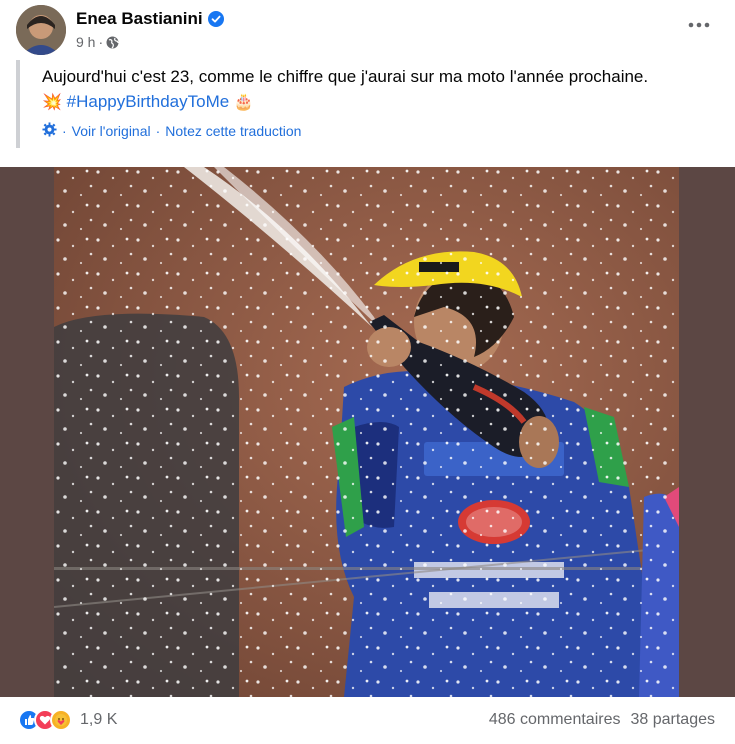 The image size is (735, 744). Describe the element at coordinates (215, 19) in the screenshot. I see `verified-badge-icon` at that location.